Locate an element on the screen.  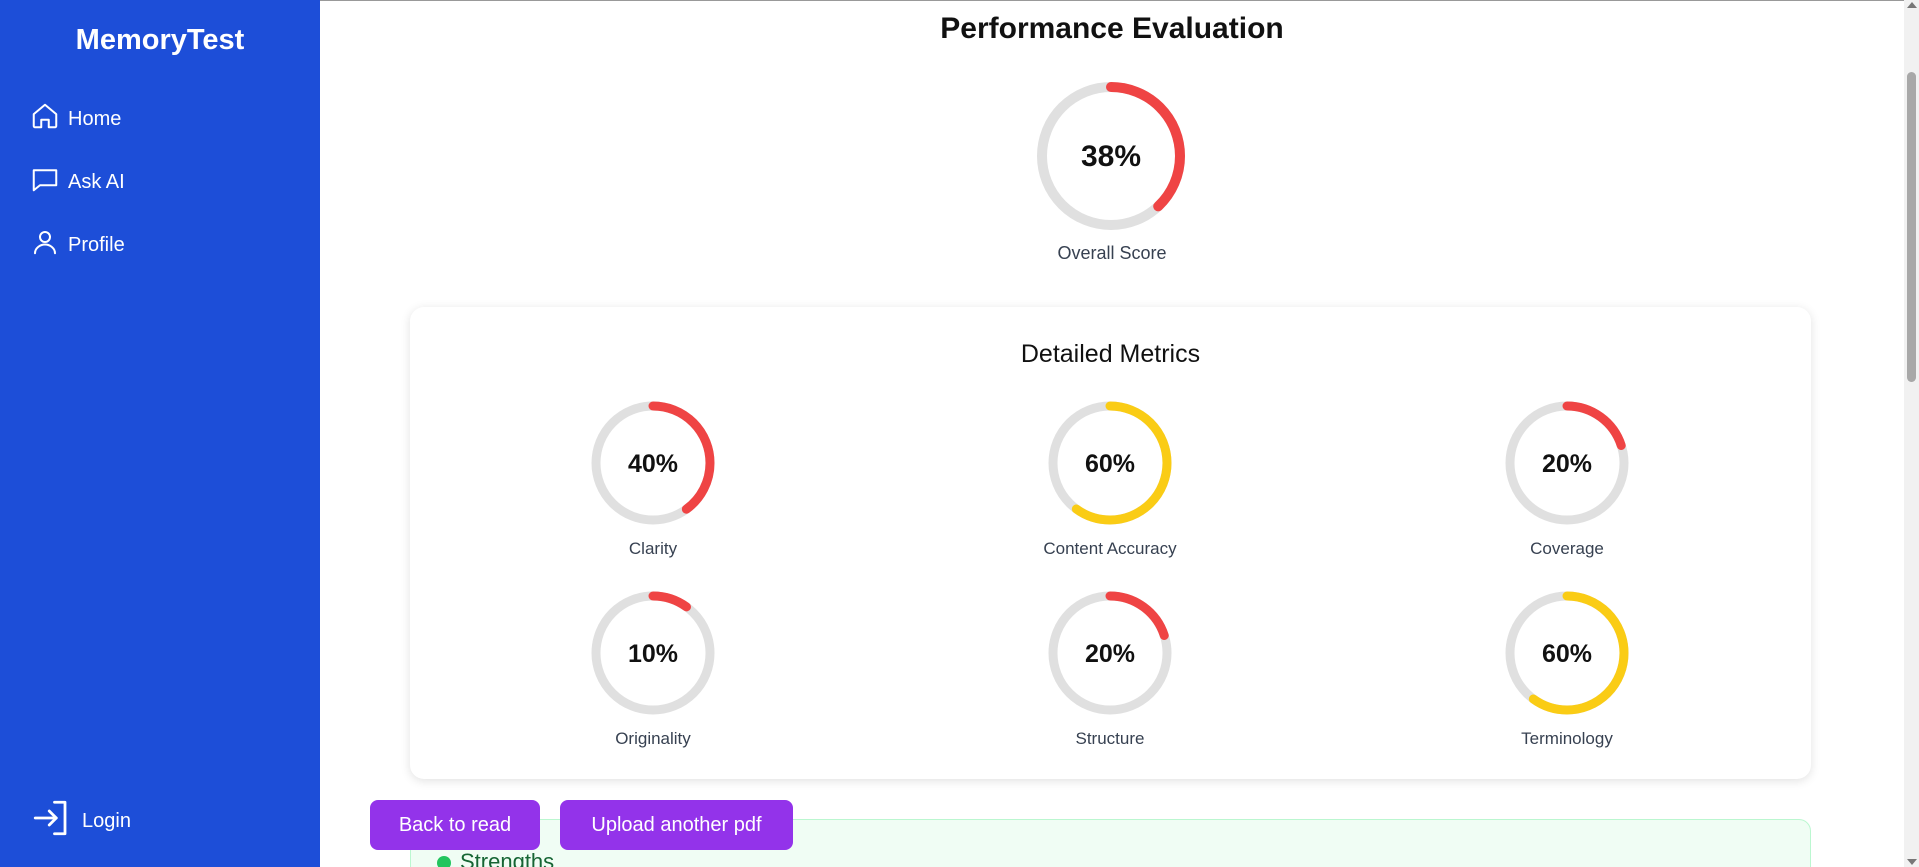
sidebar-item-label: Home is located at coordinates (95, 118).